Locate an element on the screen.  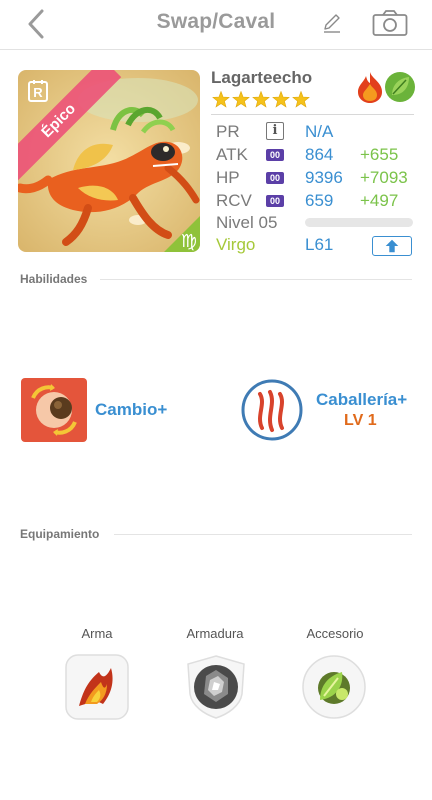
stat-label-pr: PR is located at coordinates (228, 131).